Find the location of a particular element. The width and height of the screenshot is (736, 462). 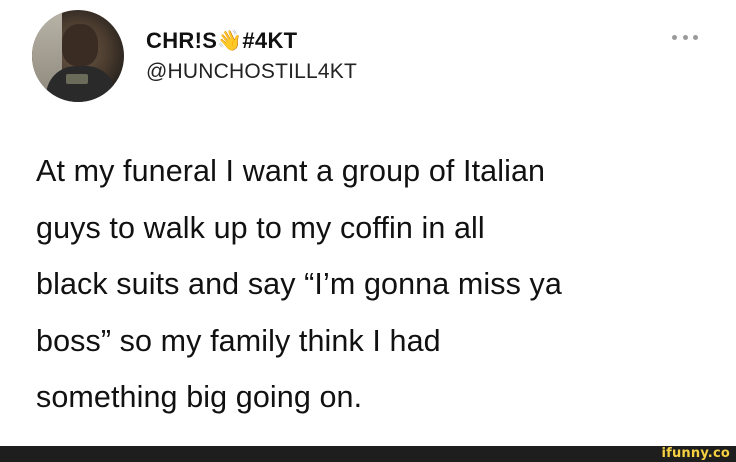

avatar-shirt-print is located at coordinates (77, 79).